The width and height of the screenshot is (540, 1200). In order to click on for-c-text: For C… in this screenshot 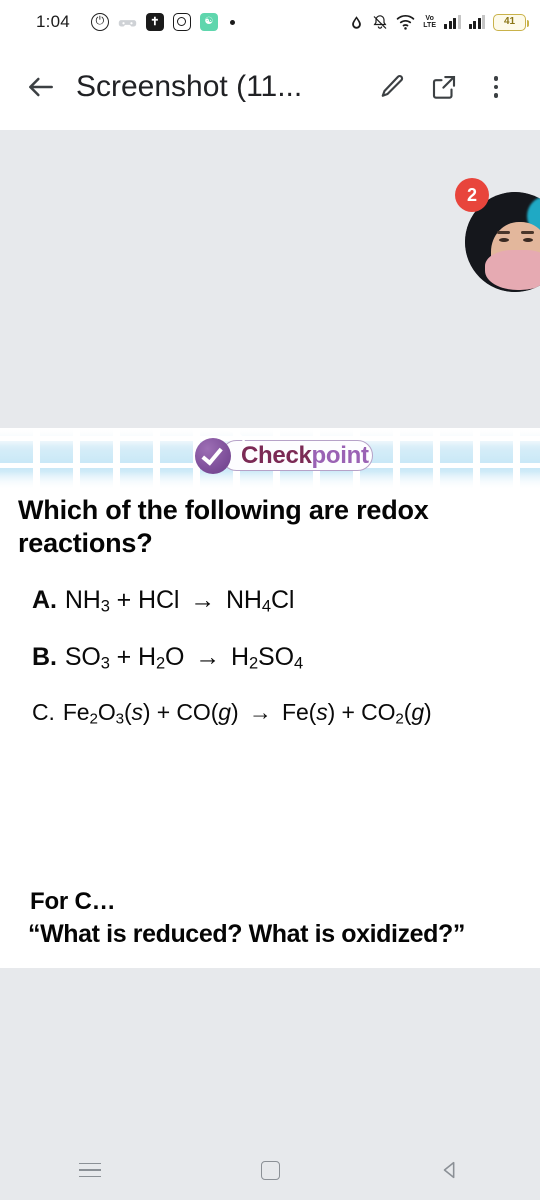, I will do `click(73, 901)`.